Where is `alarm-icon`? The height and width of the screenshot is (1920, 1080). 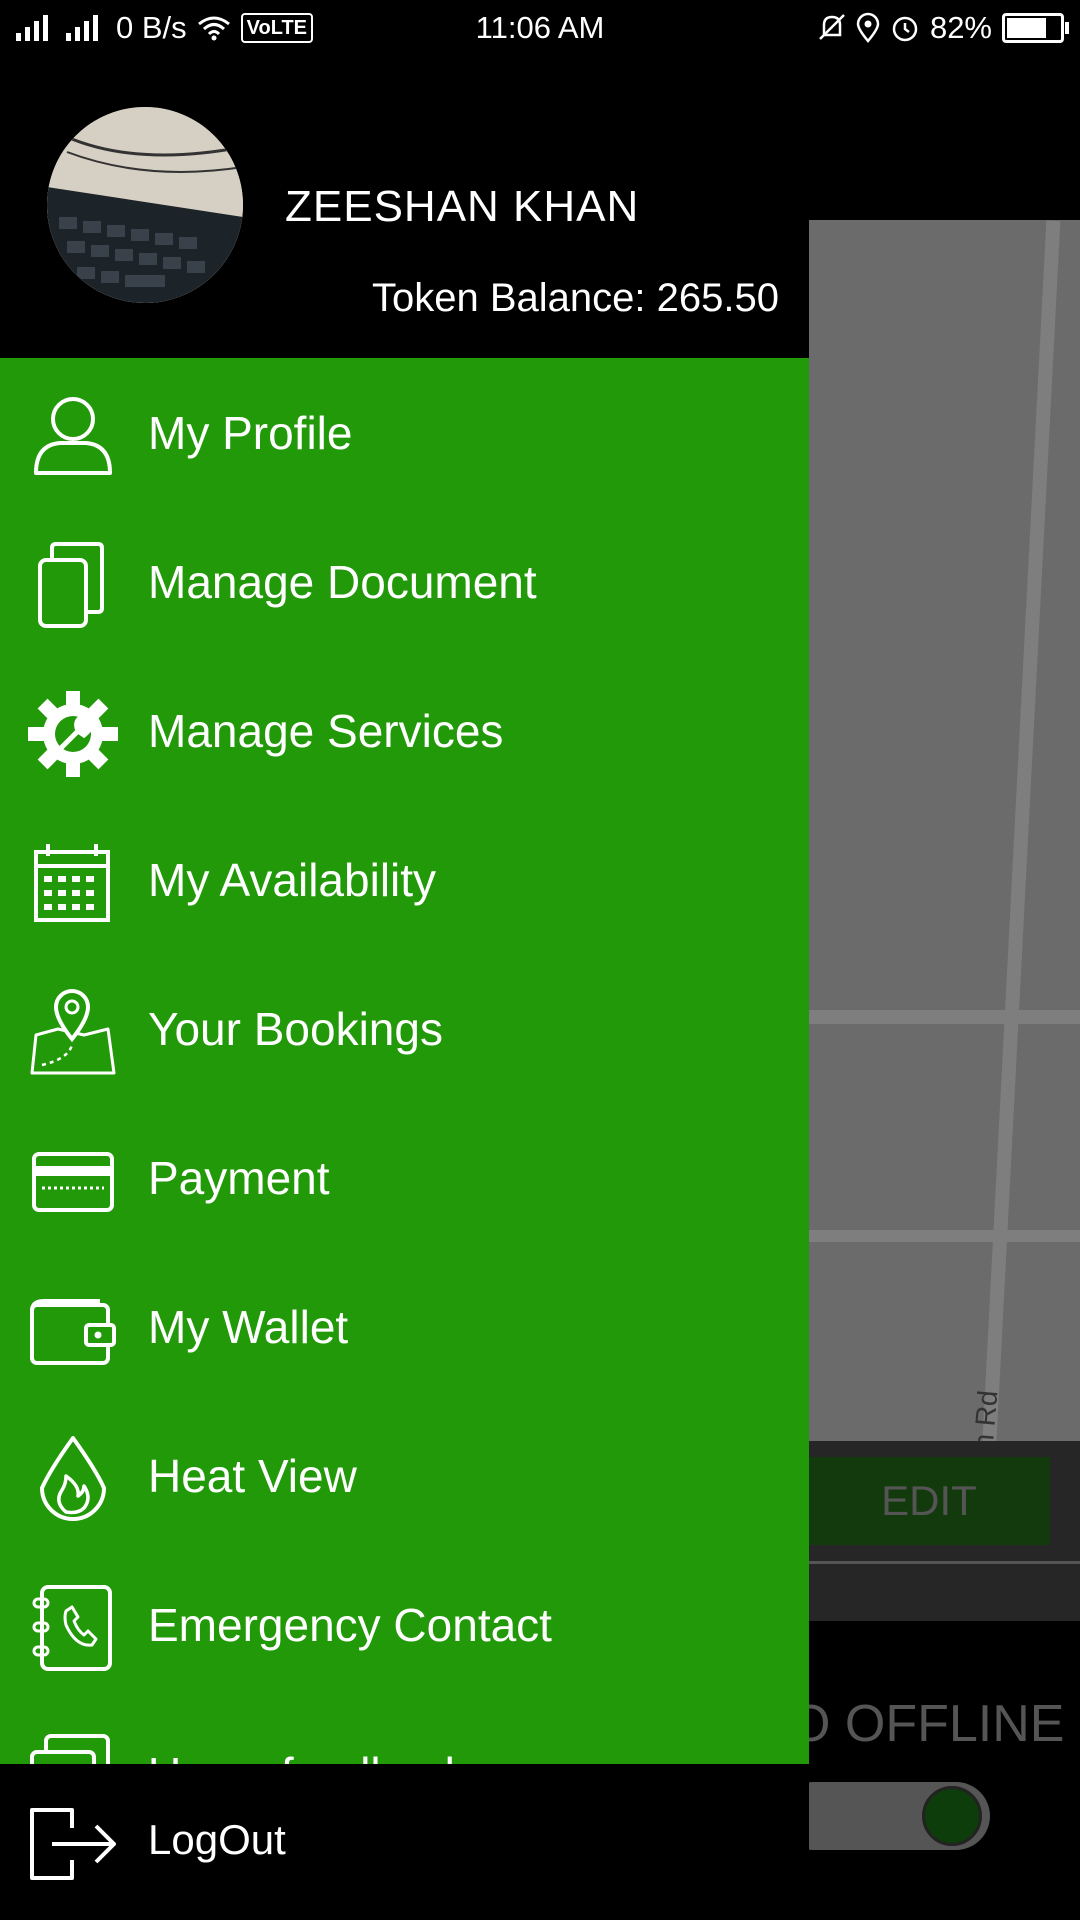
alarm-icon is located at coordinates (905, 29).